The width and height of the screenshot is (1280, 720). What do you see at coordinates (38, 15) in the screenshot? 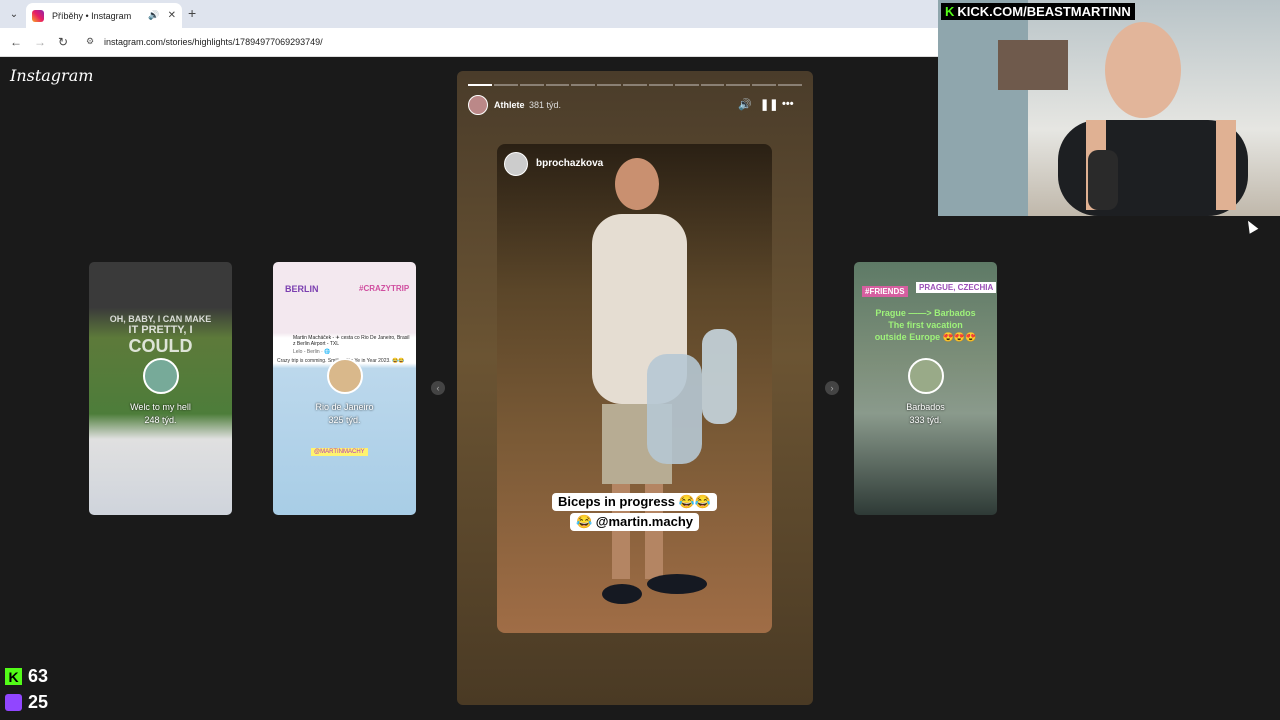
I see `instagram-favicon-icon` at bounding box center [38, 15].